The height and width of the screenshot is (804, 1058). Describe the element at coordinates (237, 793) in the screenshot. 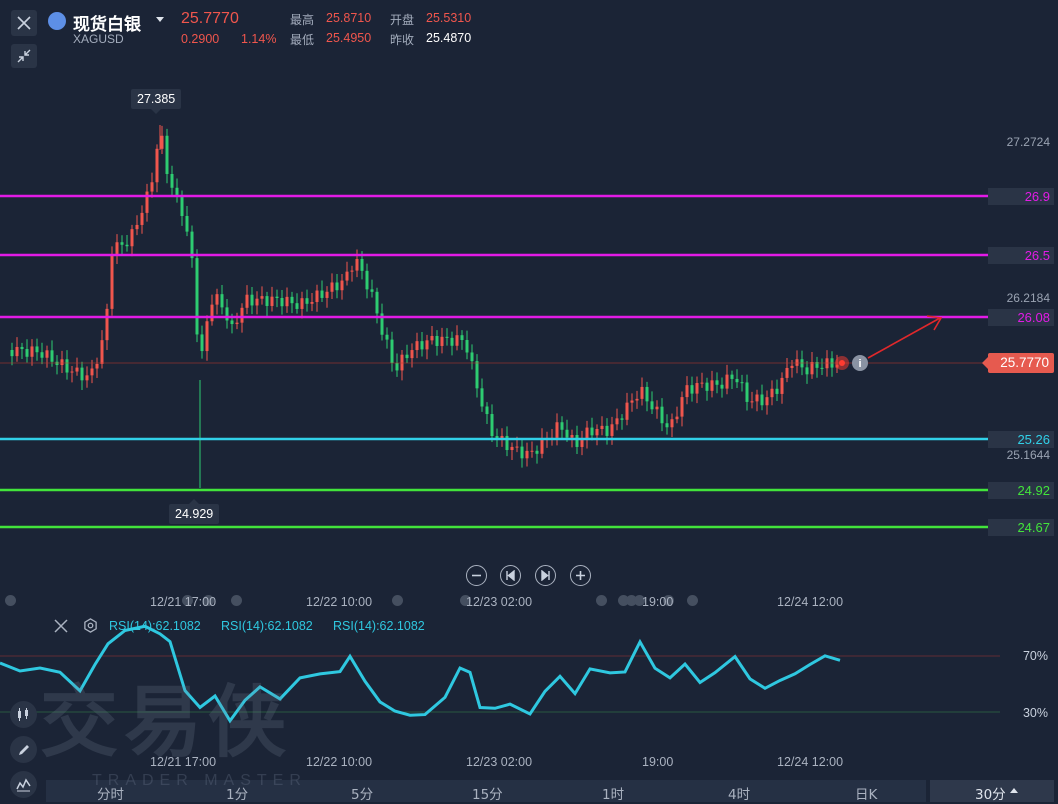

I see `period-tab: 1分` at that location.